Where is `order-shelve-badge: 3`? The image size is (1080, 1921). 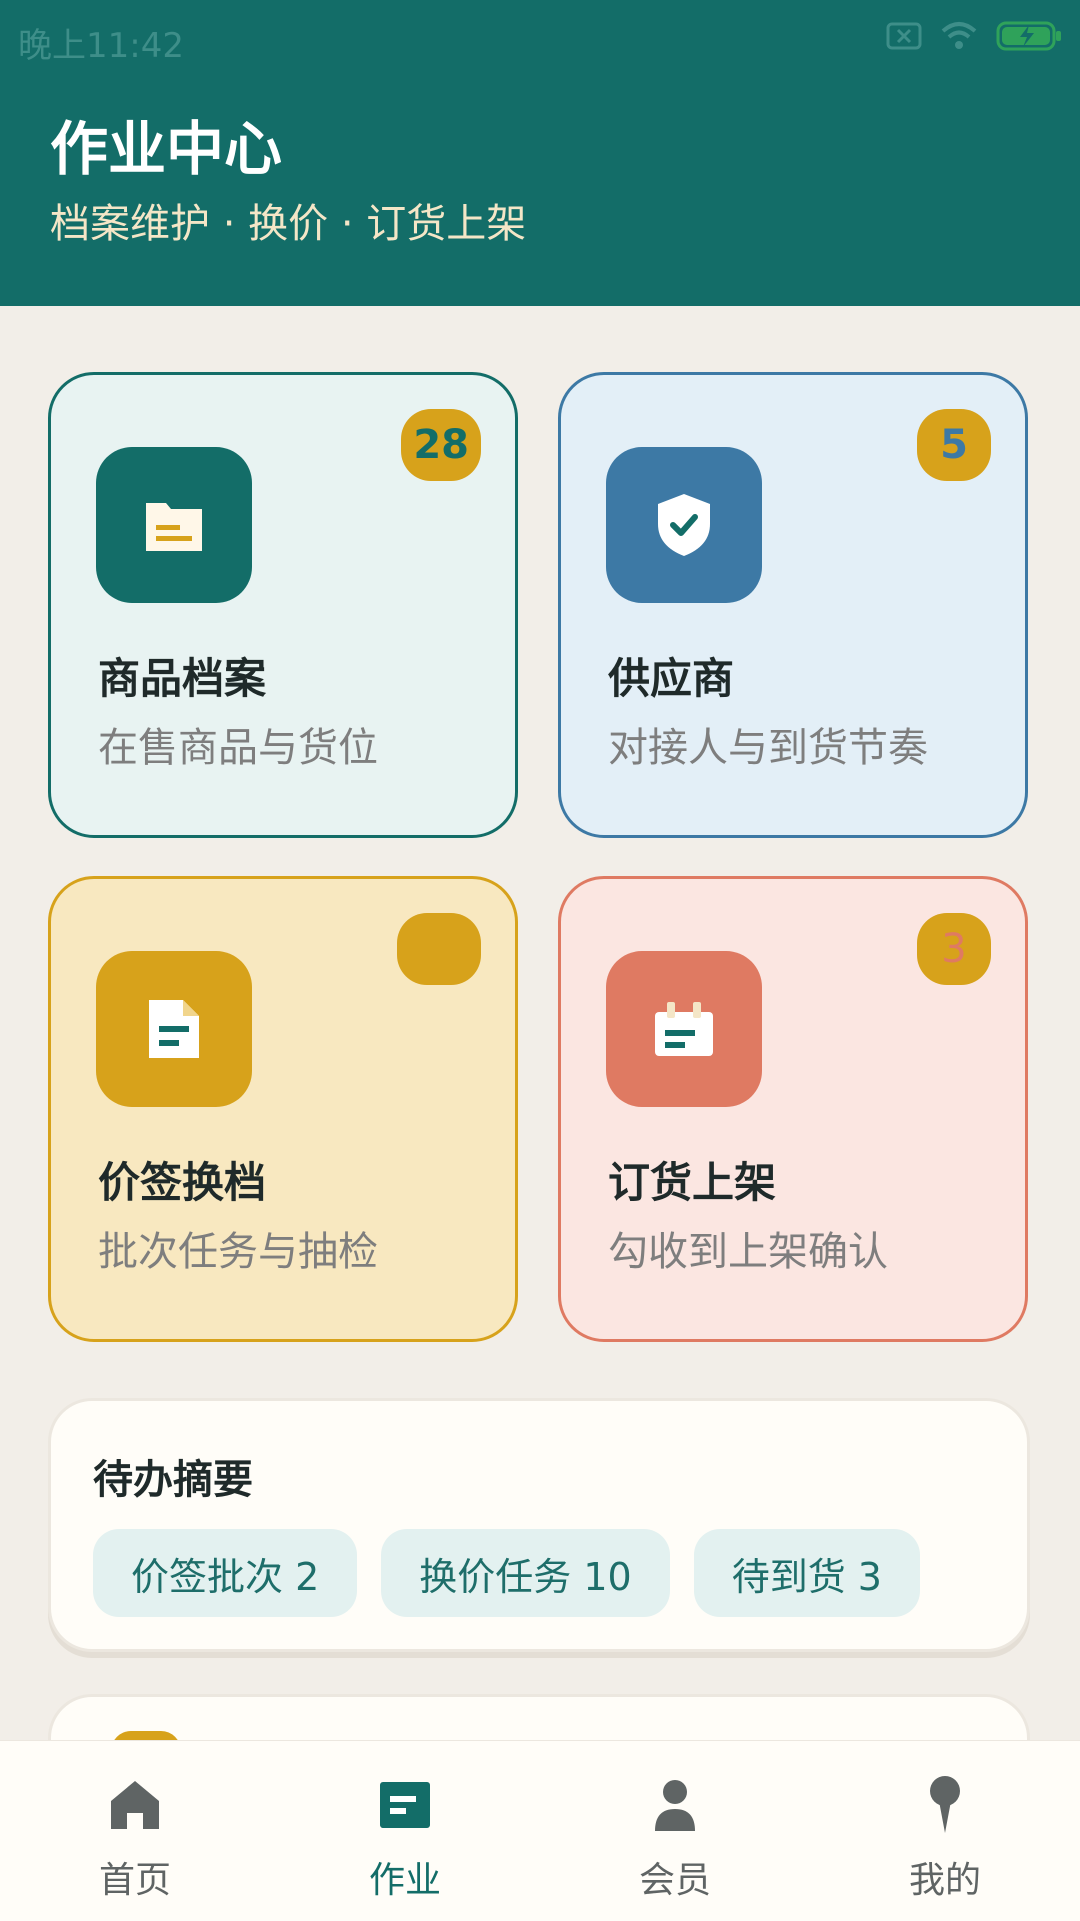 order-shelve-badge: 3 is located at coordinates (954, 949).